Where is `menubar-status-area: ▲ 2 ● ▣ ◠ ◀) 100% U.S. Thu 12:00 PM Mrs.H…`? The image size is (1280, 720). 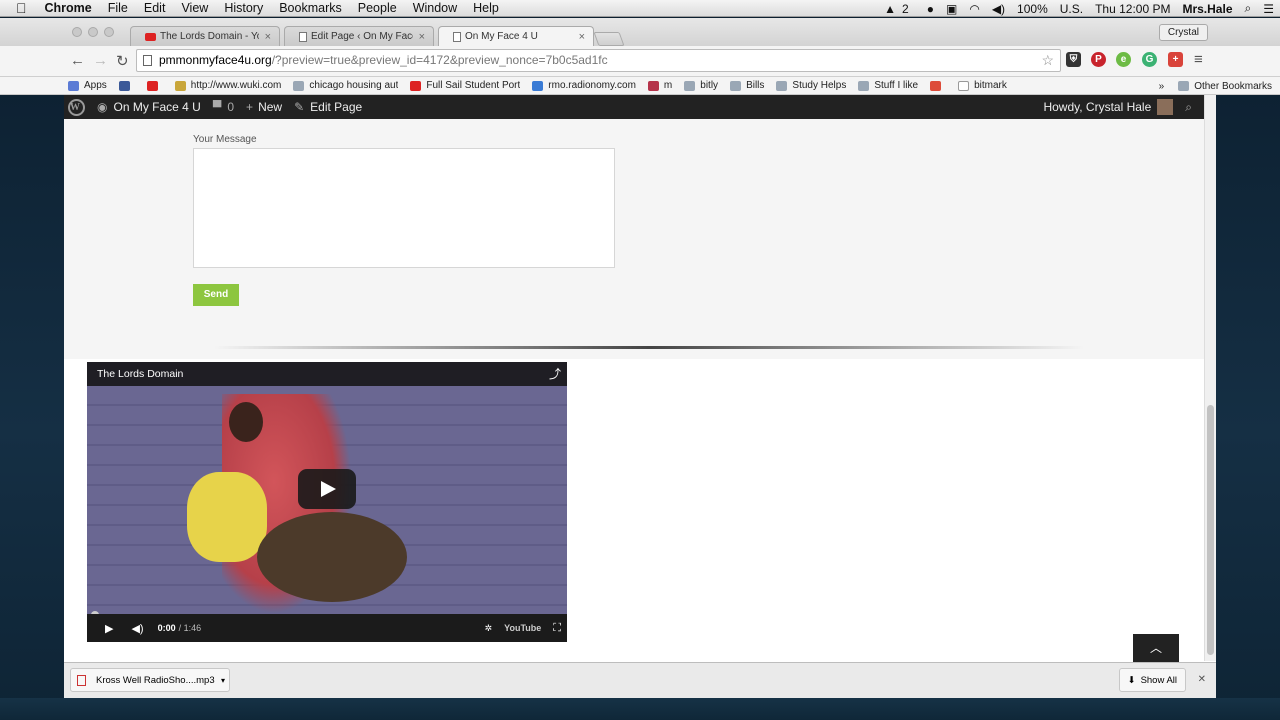
menubar-status-area: ▲ 2 ● ▣ ◠ ◀) 100% U.S. Thu 12:00 PM Mrs.H… is located at coordinates (1079, 8).